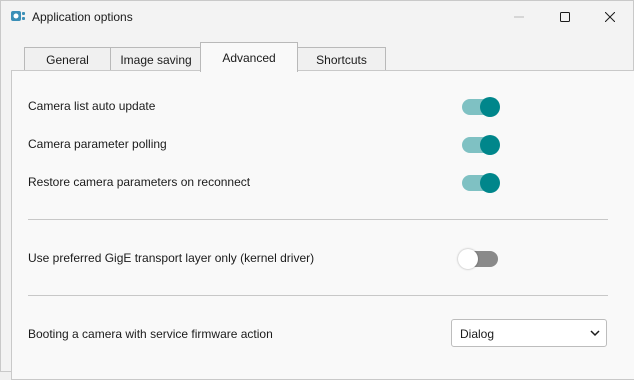 The height and width of the screenshot is (380, 634). Describe the element at coordinates (477, 334) in the screenshot. I see `select-value: Dialog` at that location.